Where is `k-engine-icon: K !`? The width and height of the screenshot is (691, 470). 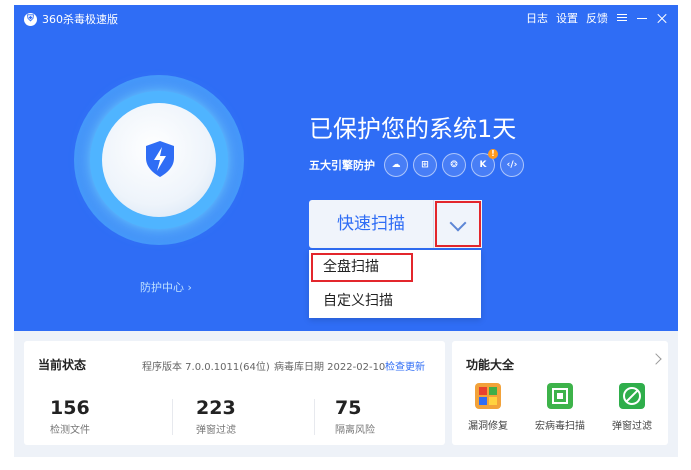
k-engine-icon: K ! is located at coordinates (484, 163).